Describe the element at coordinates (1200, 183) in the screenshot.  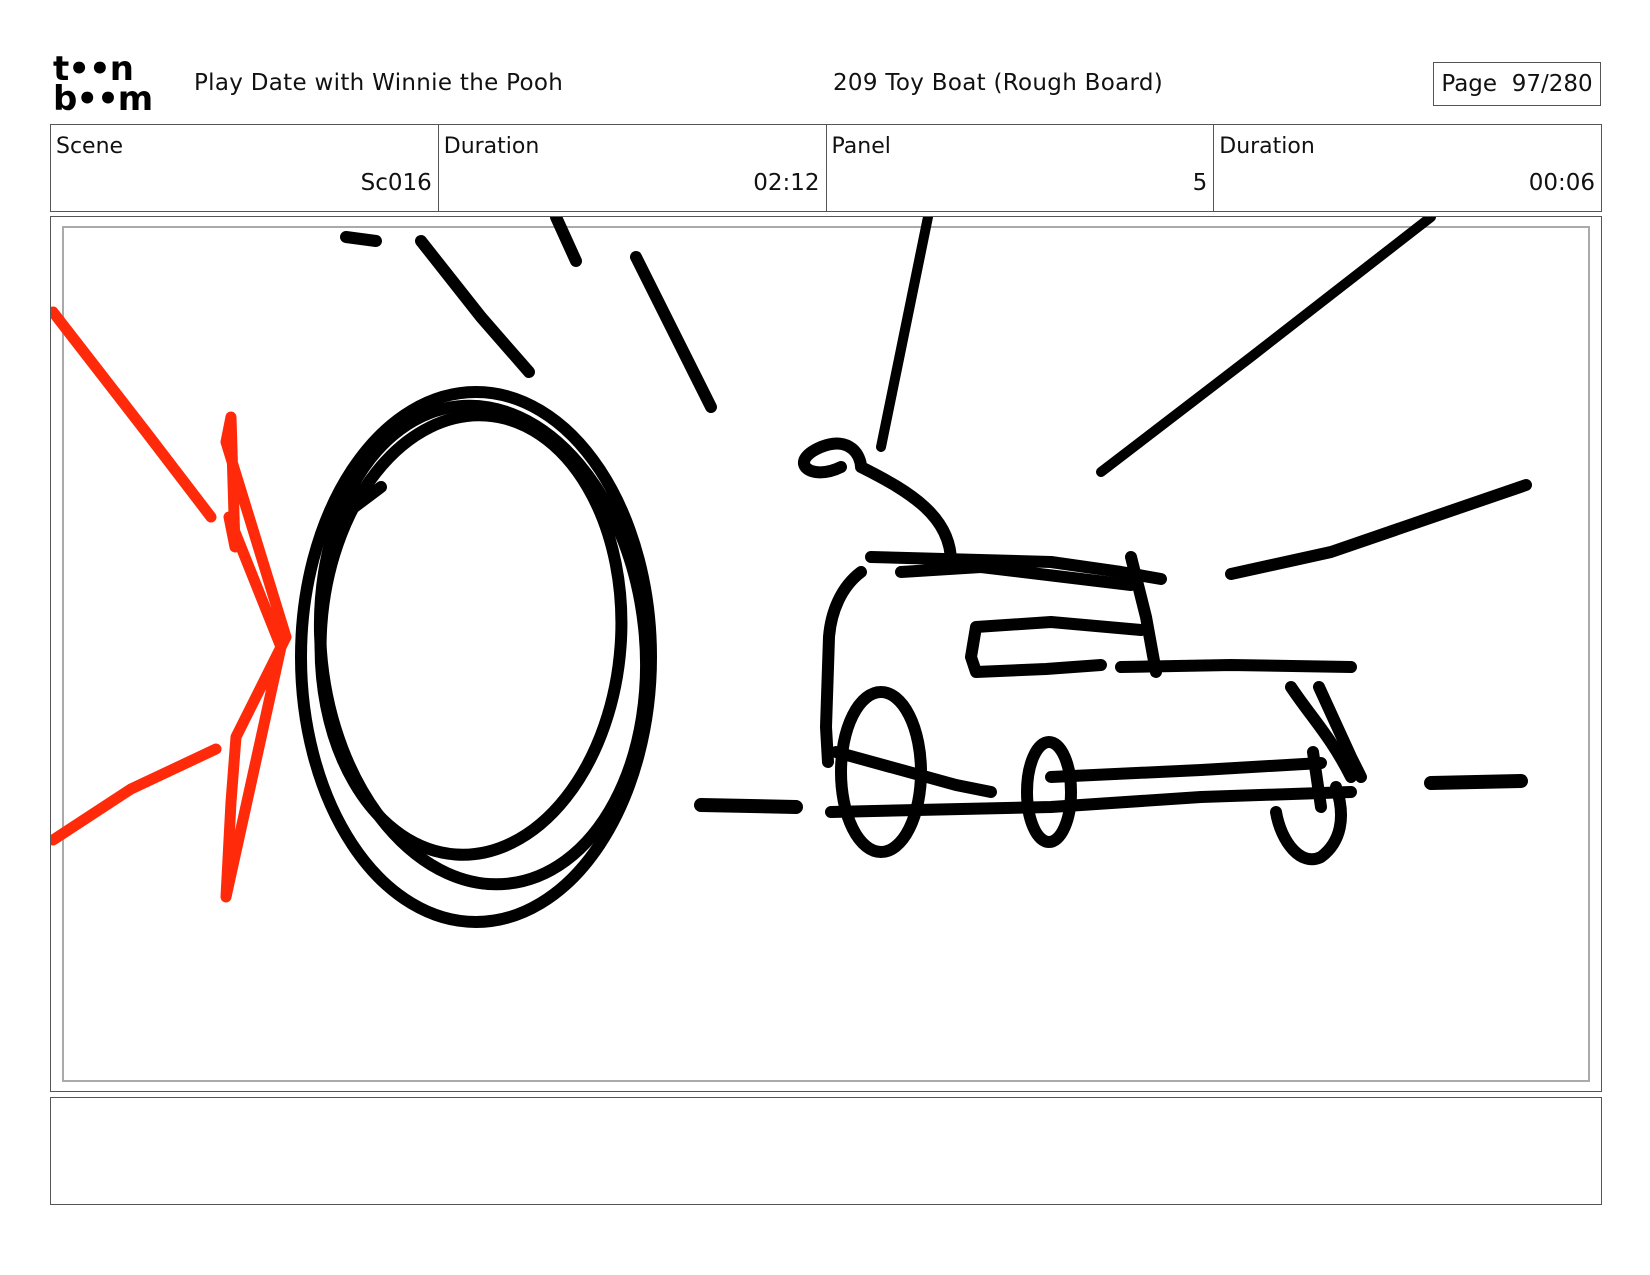
I see `panel-value: 5` at that location.